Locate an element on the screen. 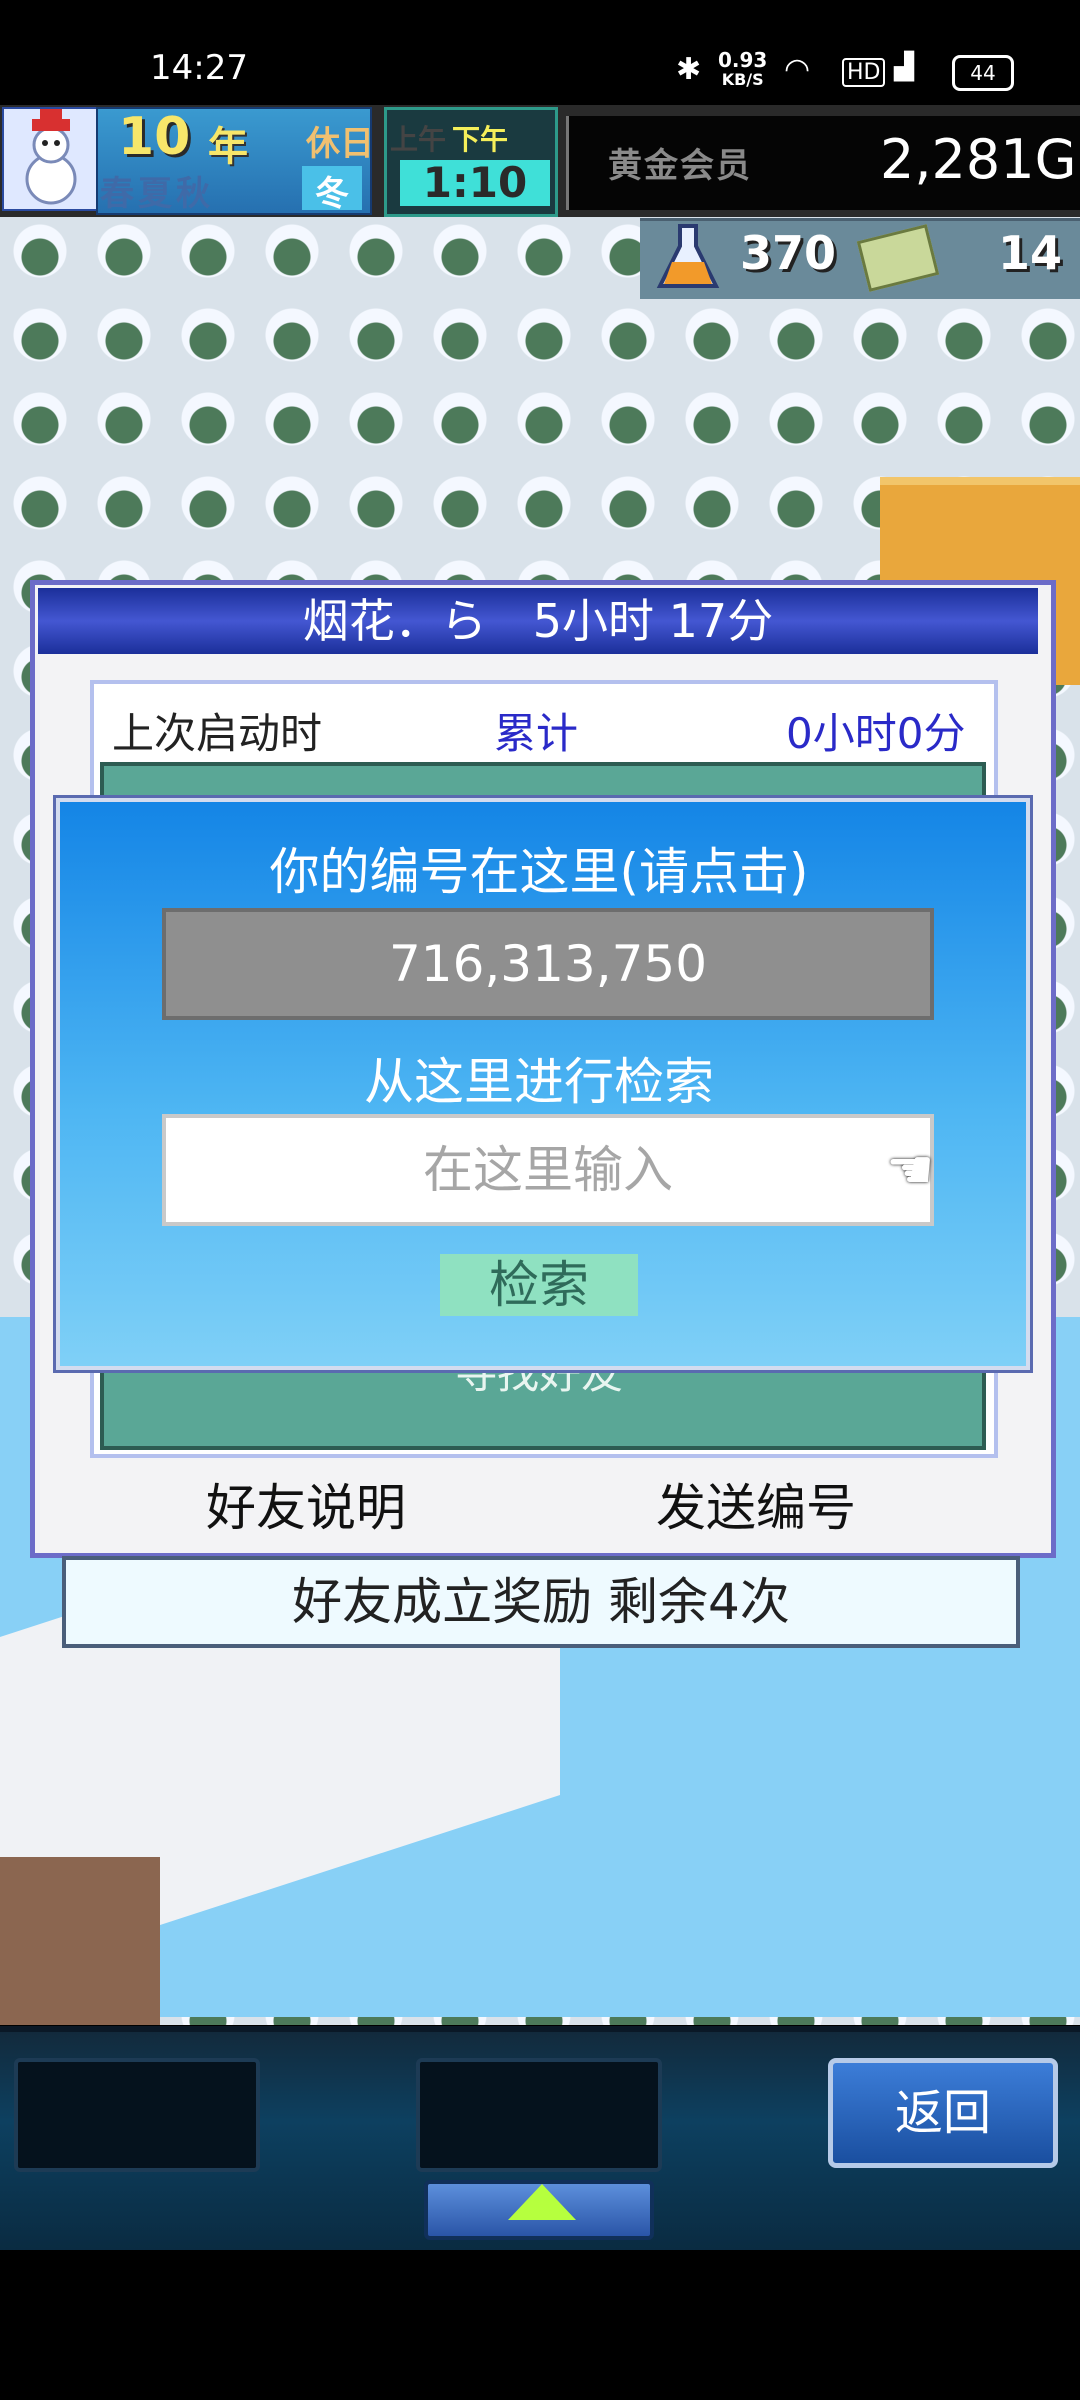 This screenshot has width=1080, height=2400. rest-day-label: 休日 is located at coordinates (340, 144).